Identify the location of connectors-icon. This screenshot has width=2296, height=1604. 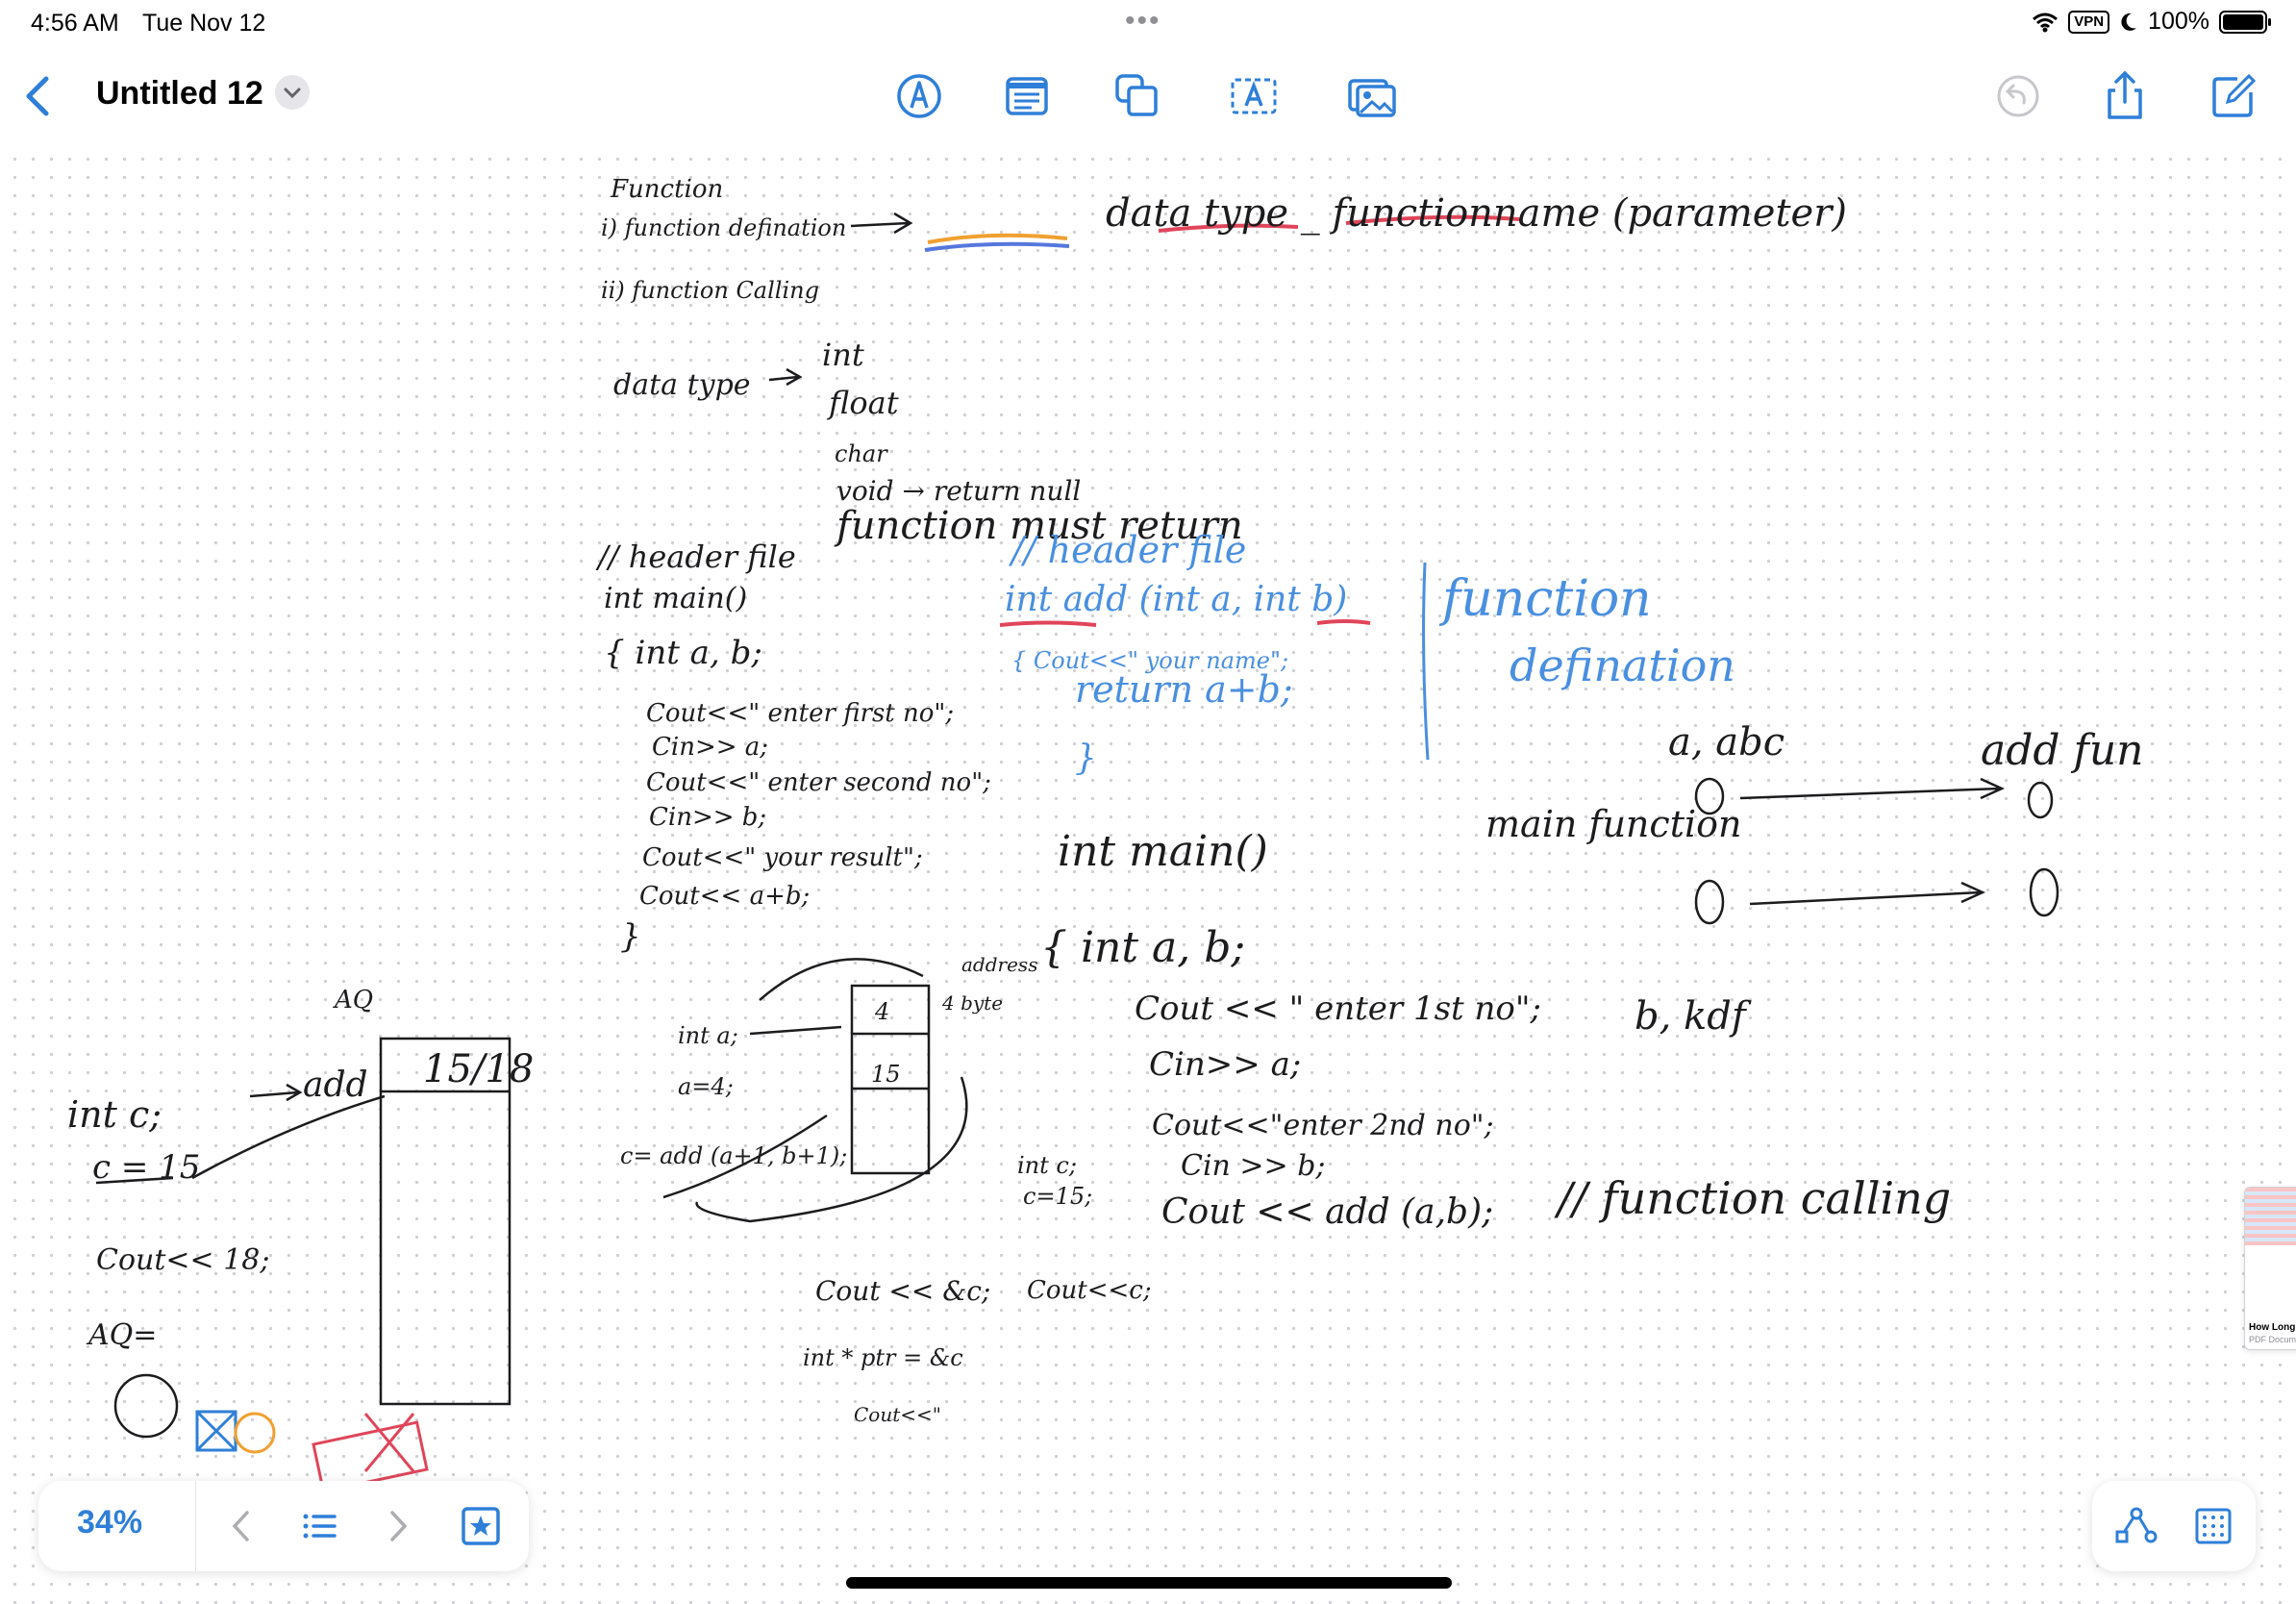
(2136, 1526).